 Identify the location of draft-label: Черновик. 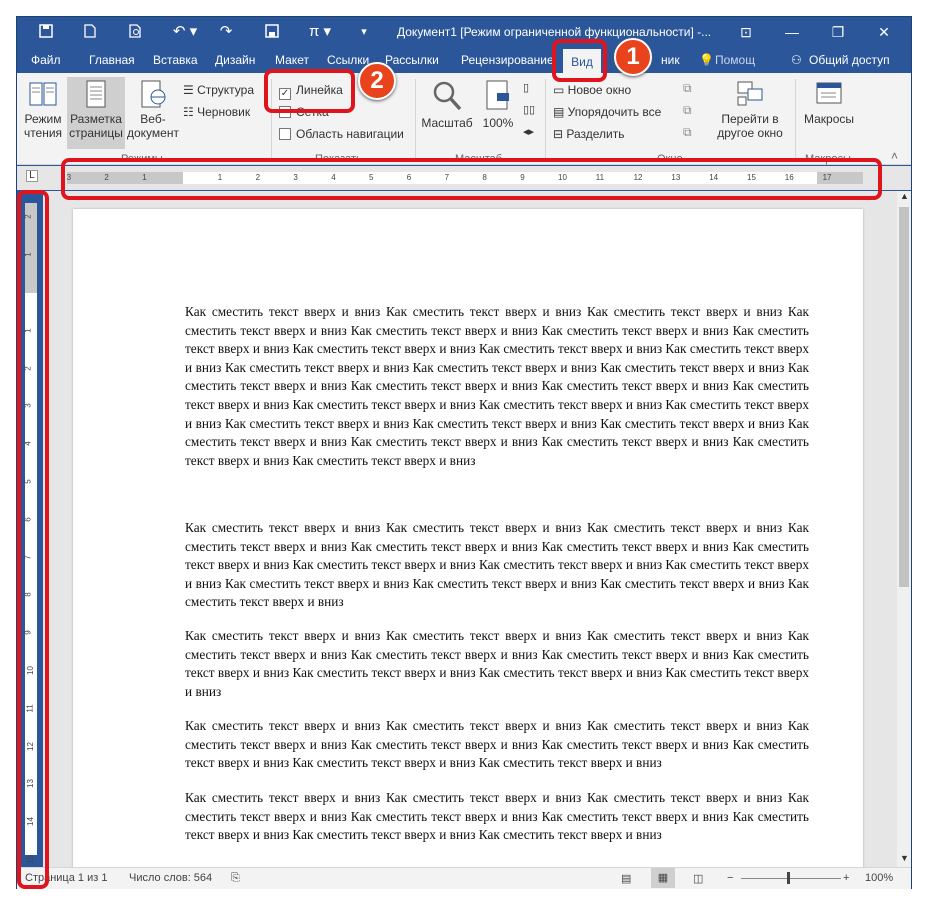
(224, 112).